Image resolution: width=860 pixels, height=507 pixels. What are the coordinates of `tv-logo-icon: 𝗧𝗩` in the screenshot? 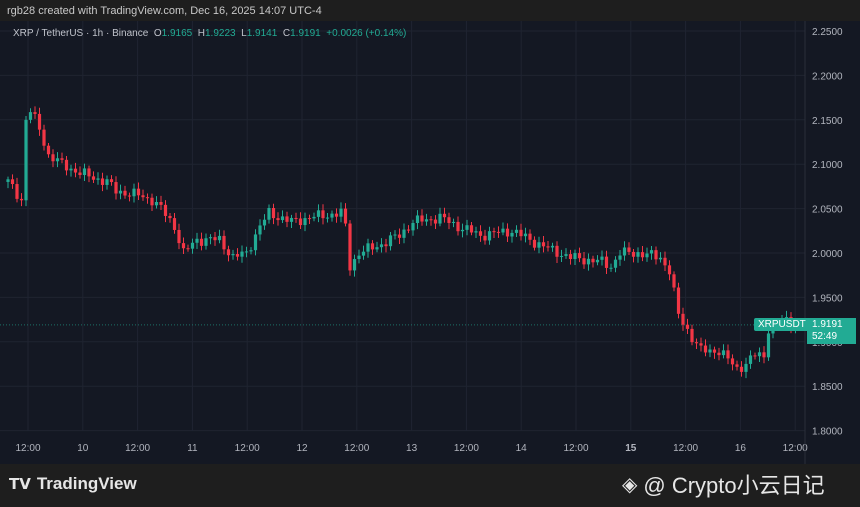 It's located at (20, 484).